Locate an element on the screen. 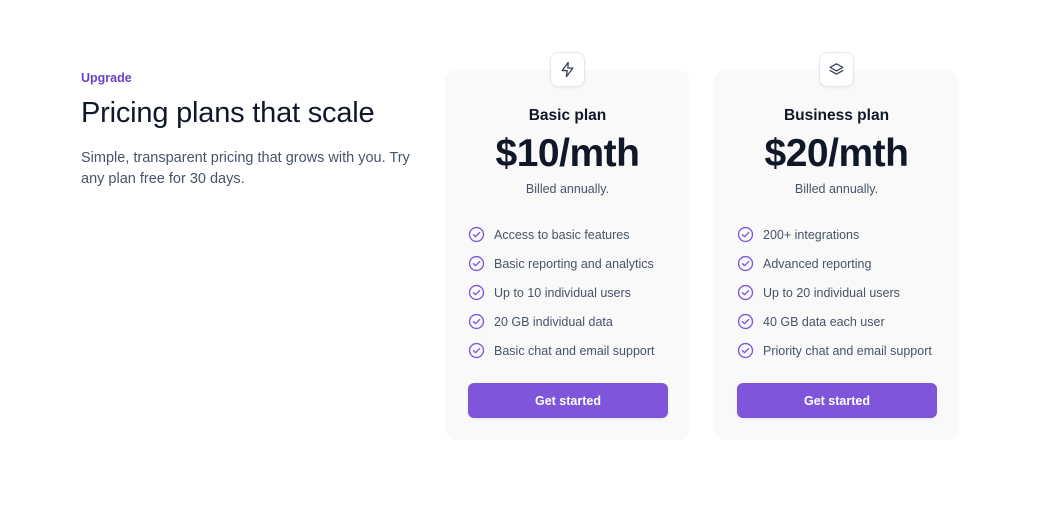  feature-label: Advanced reporting is located at coordinates (817, 263).